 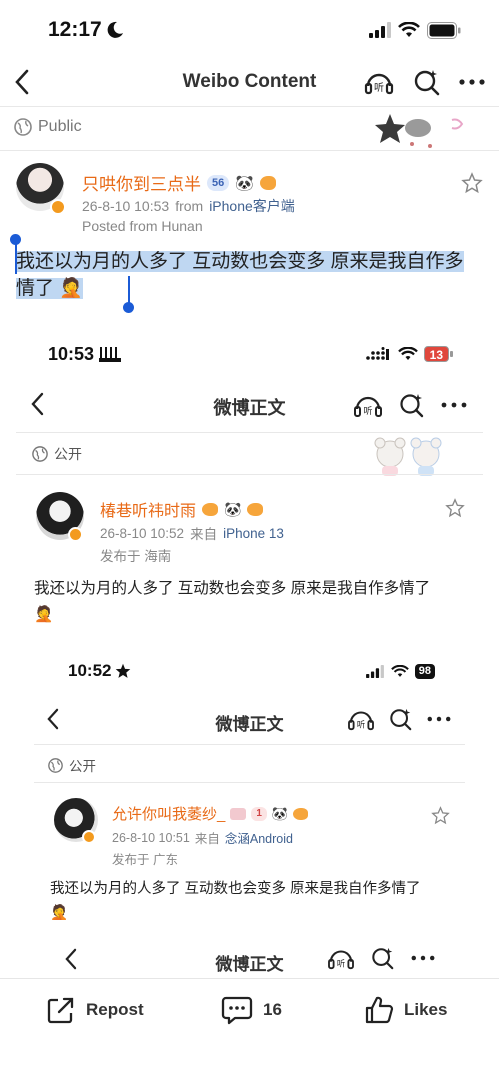 I want to click on shot2-timestamp: 26-8-10 10:51, so click(x=151, y=837).